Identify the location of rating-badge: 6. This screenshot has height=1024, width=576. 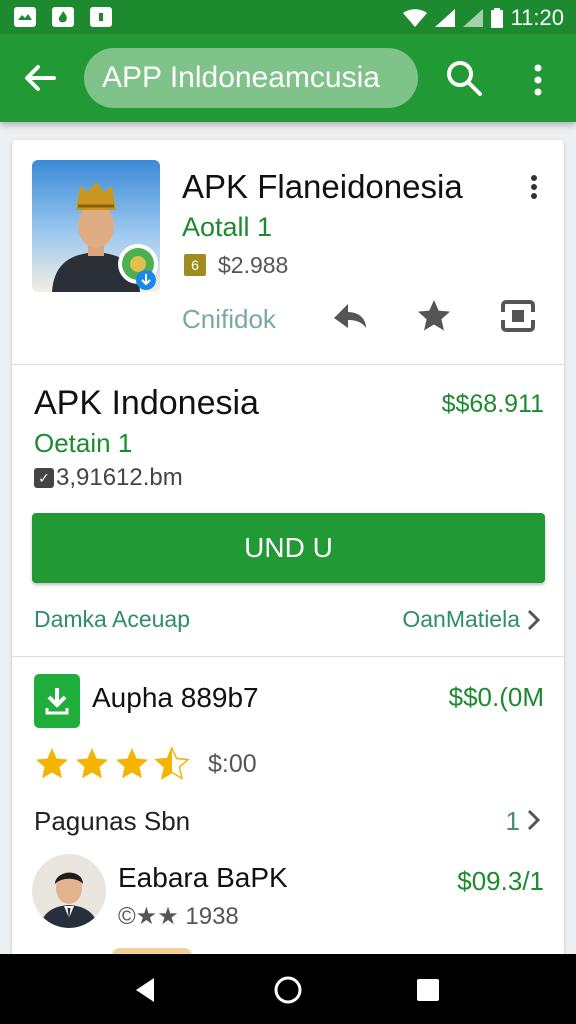
(195, 265).